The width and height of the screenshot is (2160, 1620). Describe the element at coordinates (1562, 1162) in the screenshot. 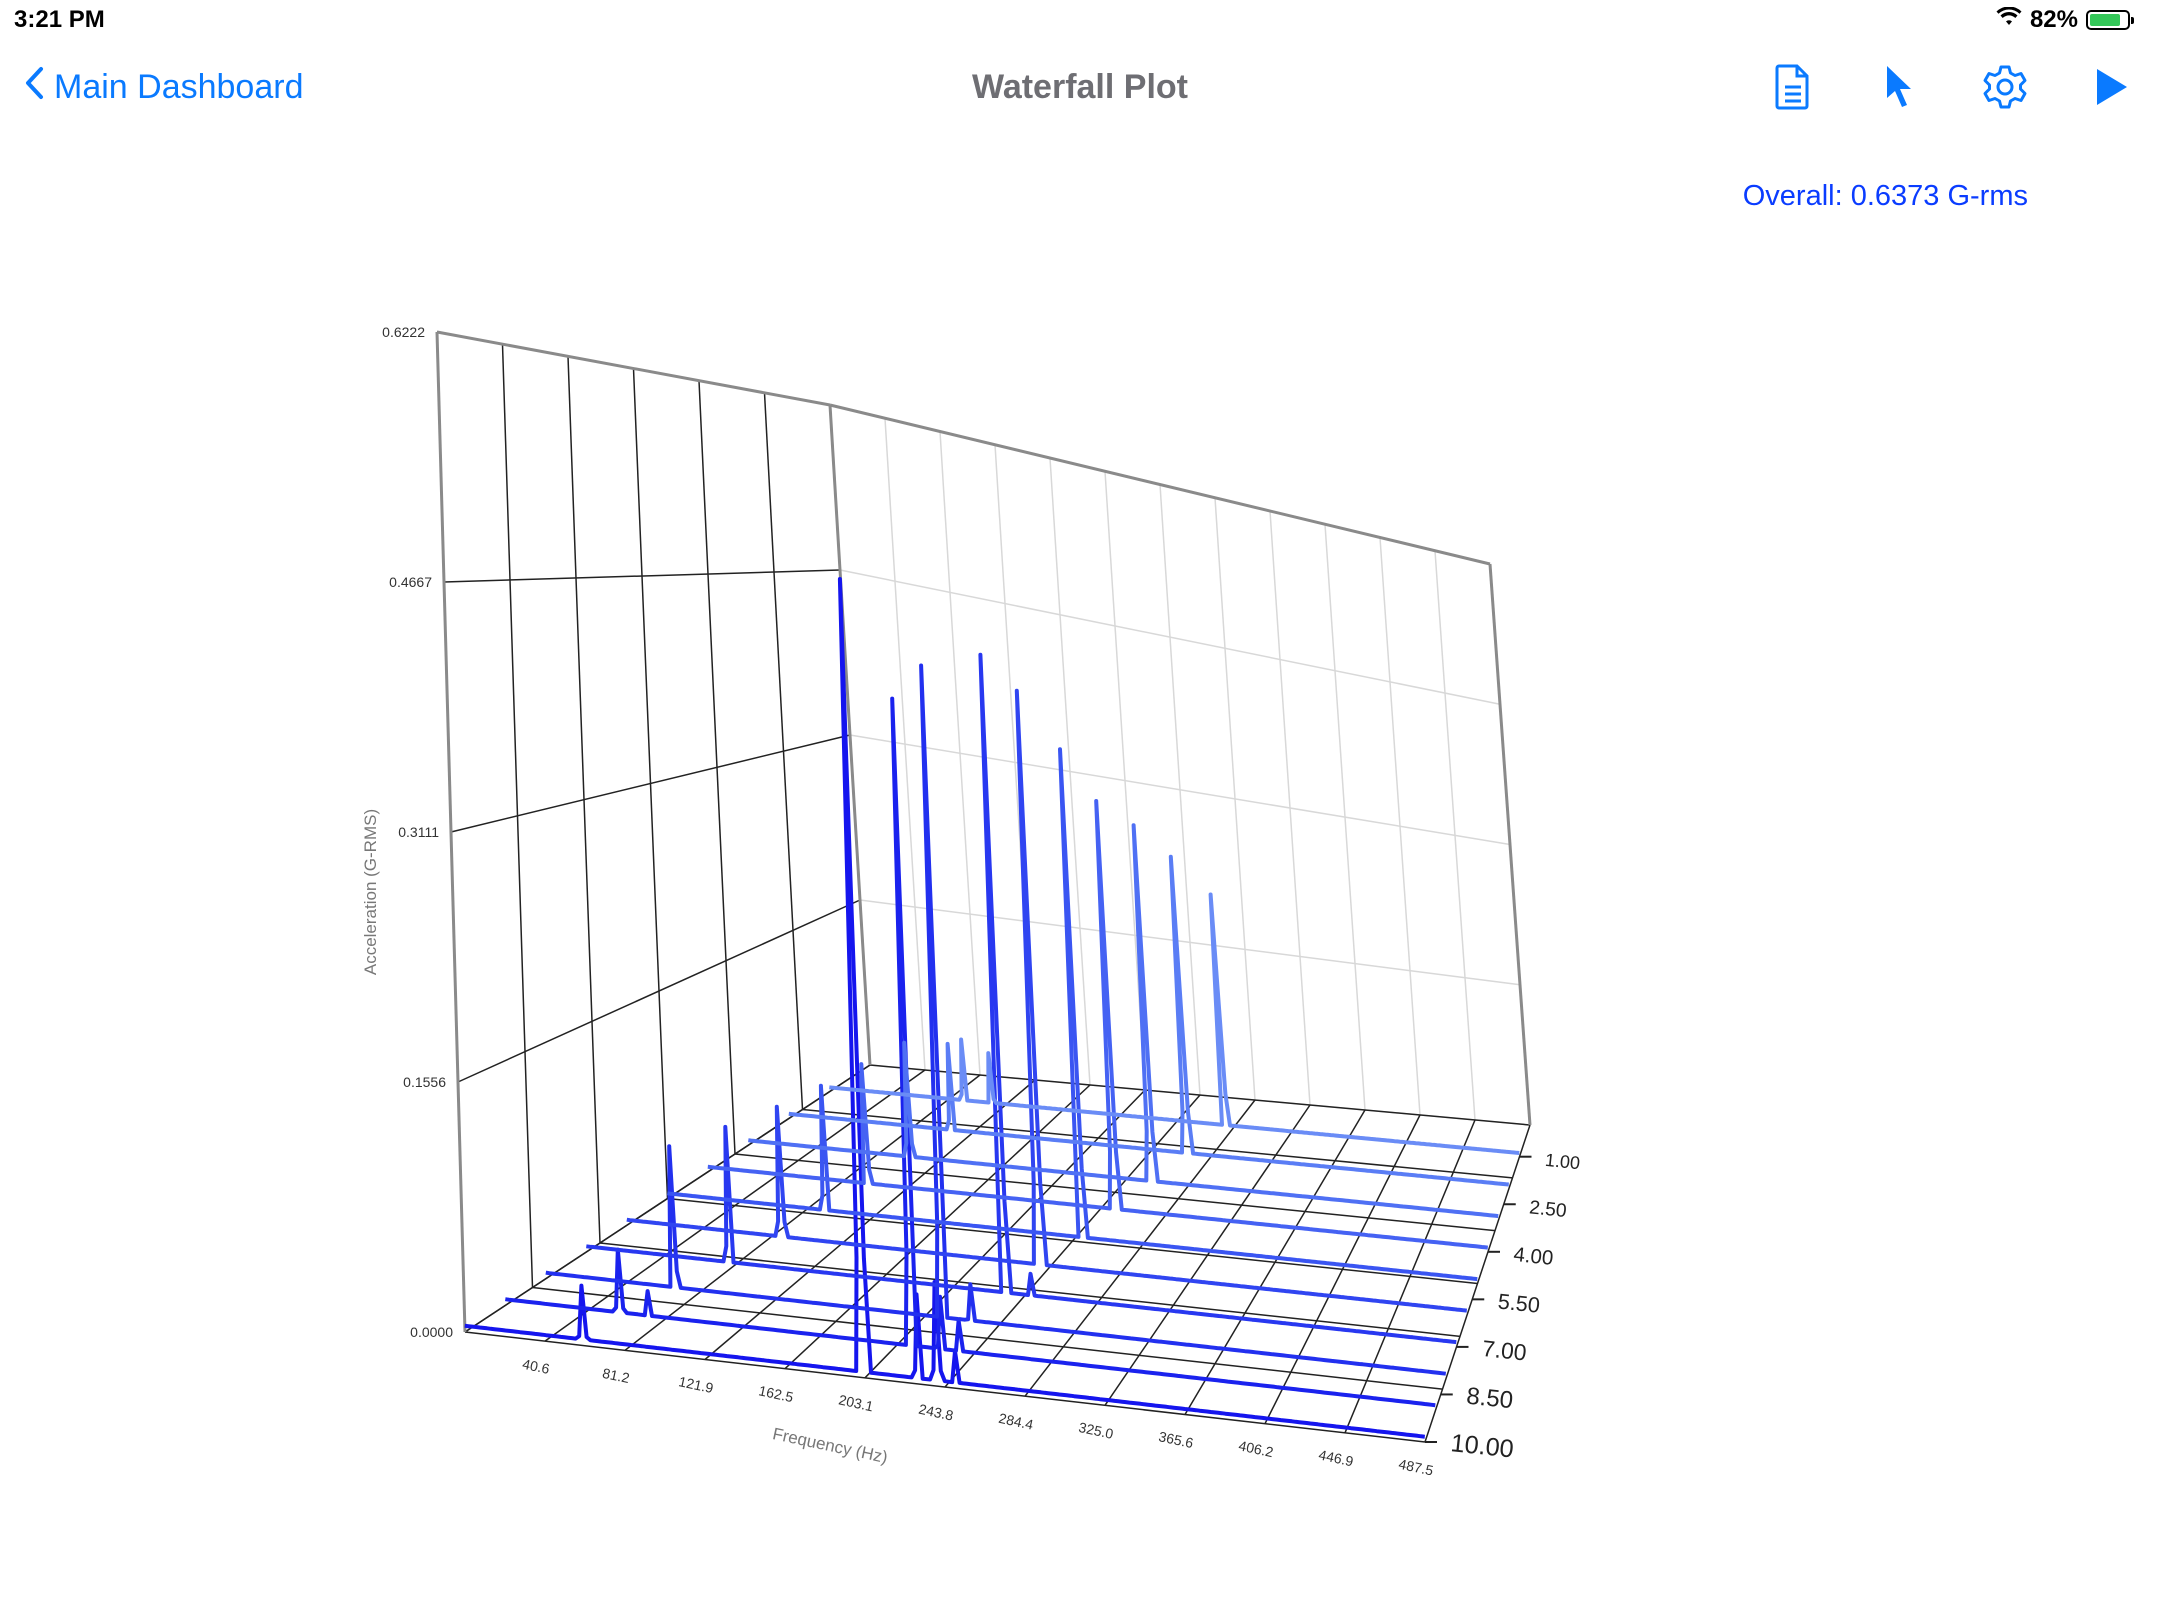

I see `y-tick-label: 1.00` at that location.